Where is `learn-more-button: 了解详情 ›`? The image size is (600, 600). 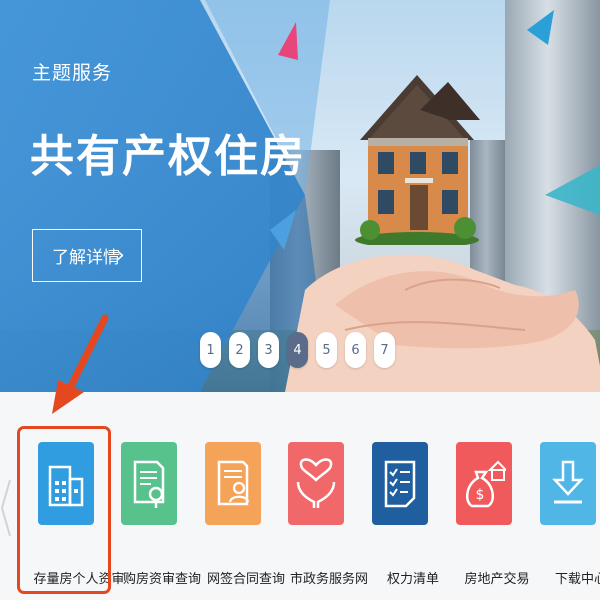 learn-more-button: 了解详情 › is located at coordinates (87, 255).